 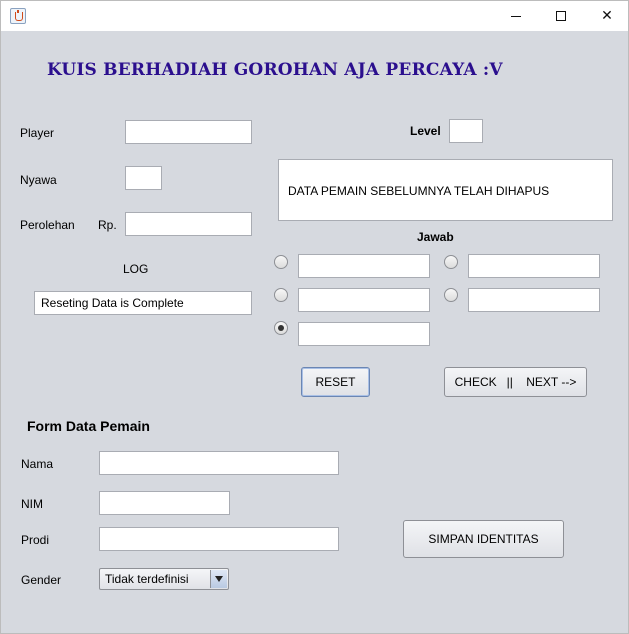 I want to click on maximize-button, so click(x=561, y=16).